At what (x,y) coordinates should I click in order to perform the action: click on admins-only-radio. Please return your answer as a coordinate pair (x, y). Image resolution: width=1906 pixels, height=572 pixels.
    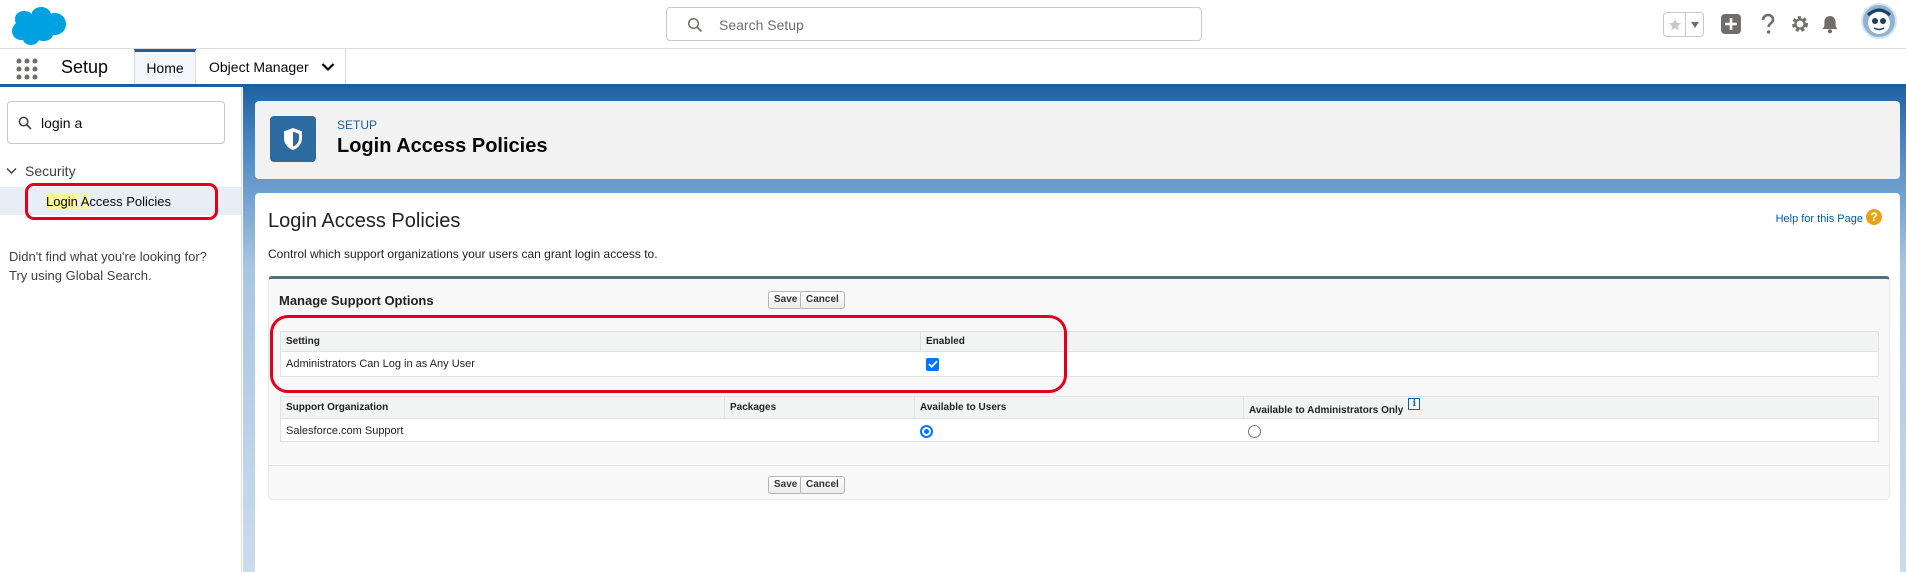
    Looking at the image, I should click on (1252, 431).